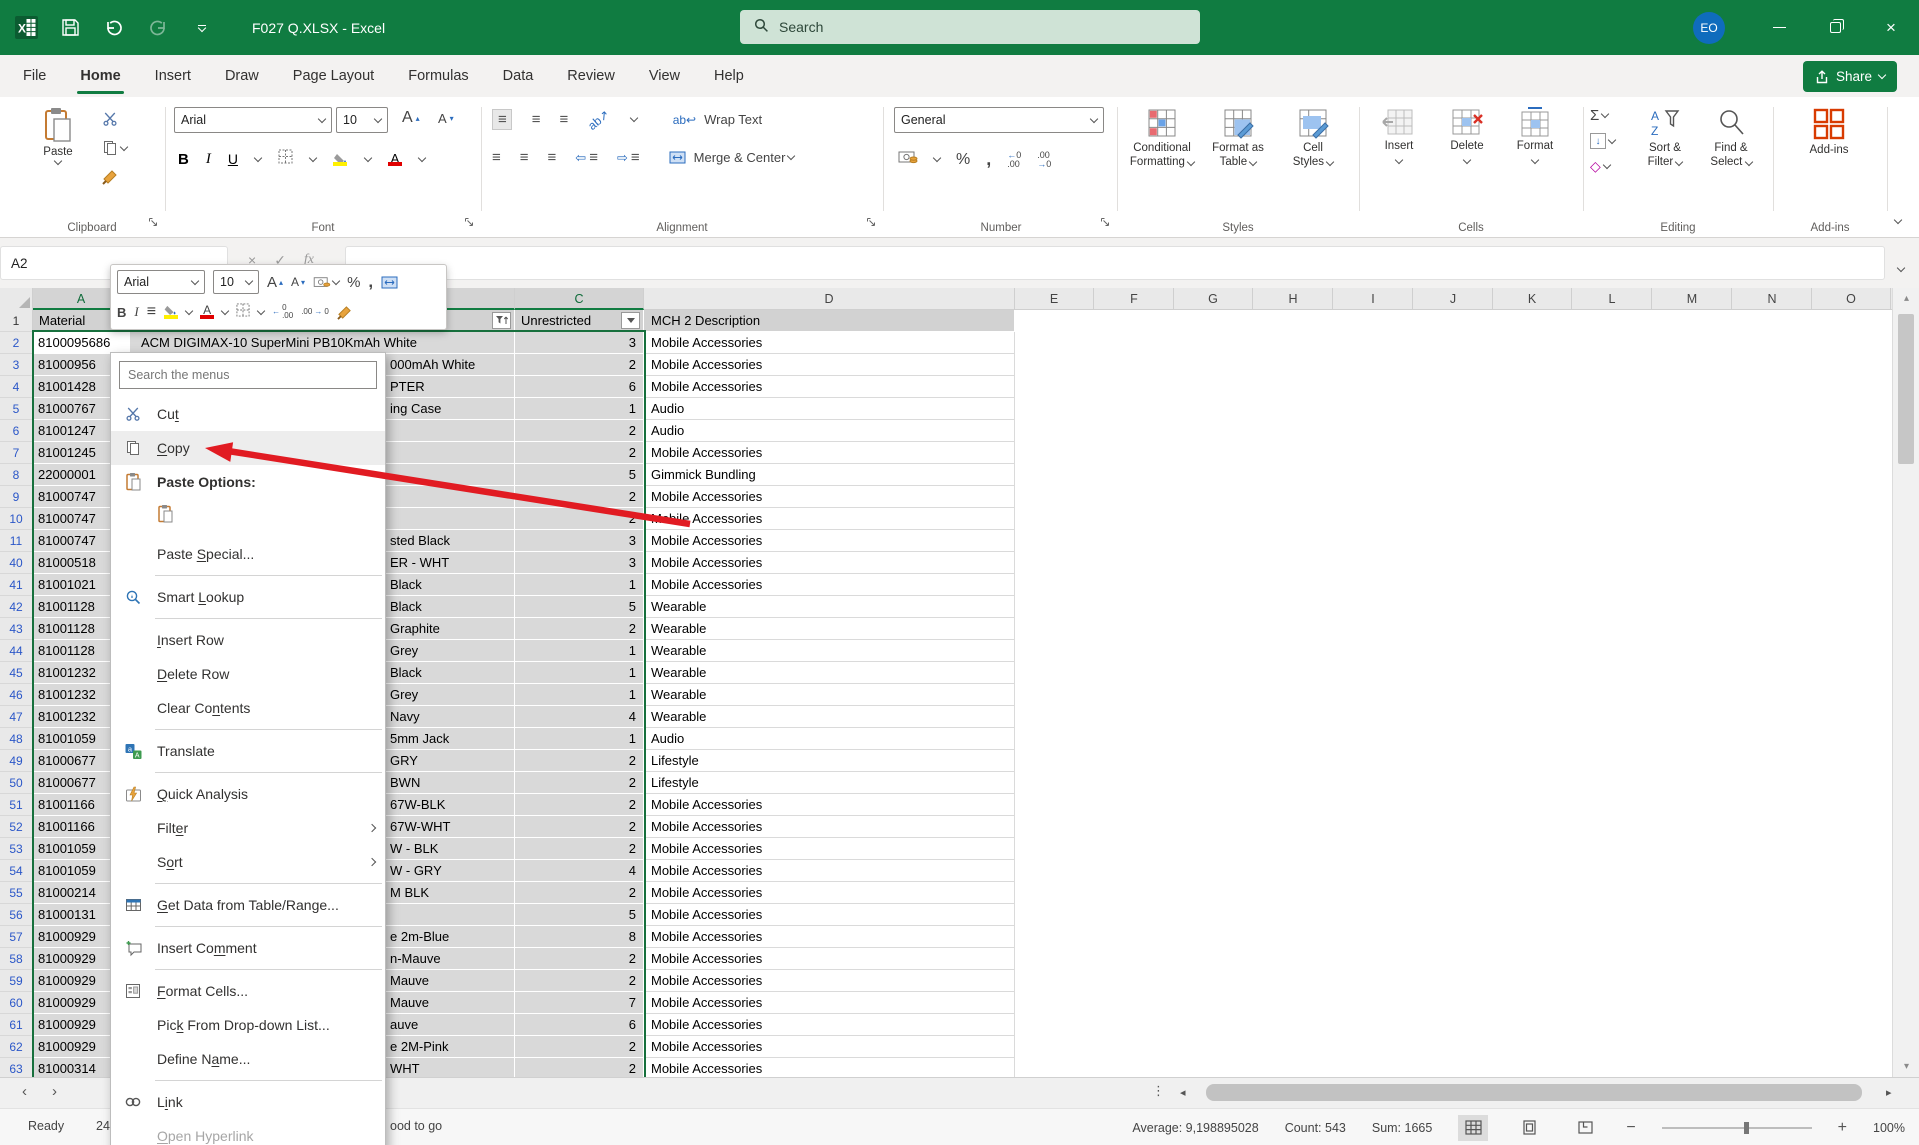 The image size is (1919, 1145). Describe the element at coordinates (248, 448) in the screenshot. I see `menu-item-copy: Copy` at that location.